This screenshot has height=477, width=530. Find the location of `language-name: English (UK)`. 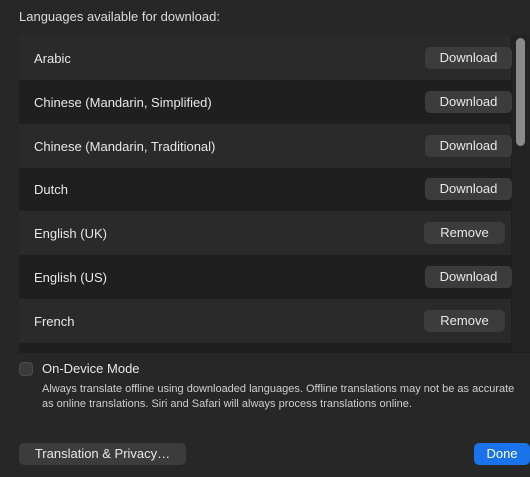

language-name: English (UK) is located at coordinates (70, 233).